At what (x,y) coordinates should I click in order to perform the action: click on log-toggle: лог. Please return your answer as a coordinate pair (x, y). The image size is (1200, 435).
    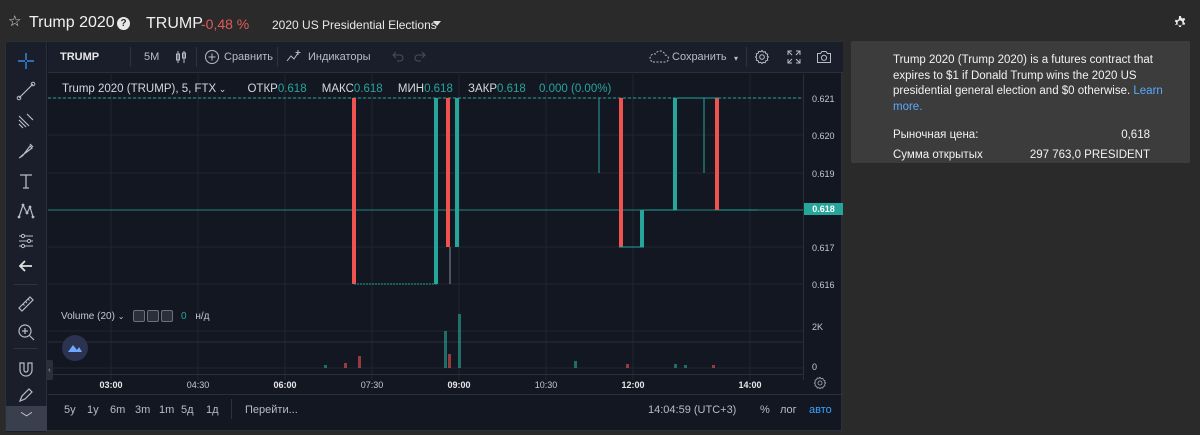
    Looking at the image, I should click on (788, 410).